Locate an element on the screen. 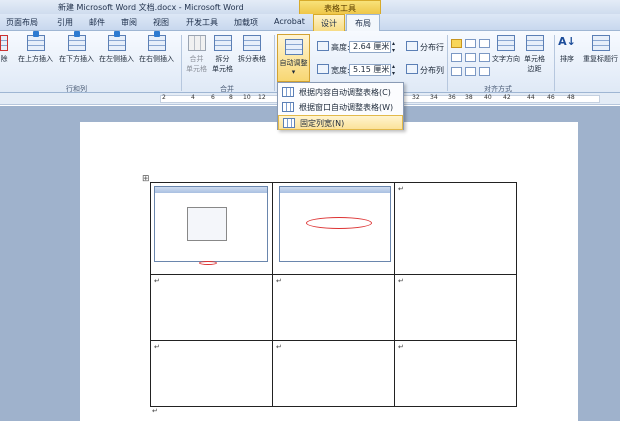 This screenshot has width=620, height=432. autofit-dropdown-menu: 根据内容自动调整表格(C) 根据窗口自动调整表格(W) 固定列宽(N) is located at coordinates (340, 106).